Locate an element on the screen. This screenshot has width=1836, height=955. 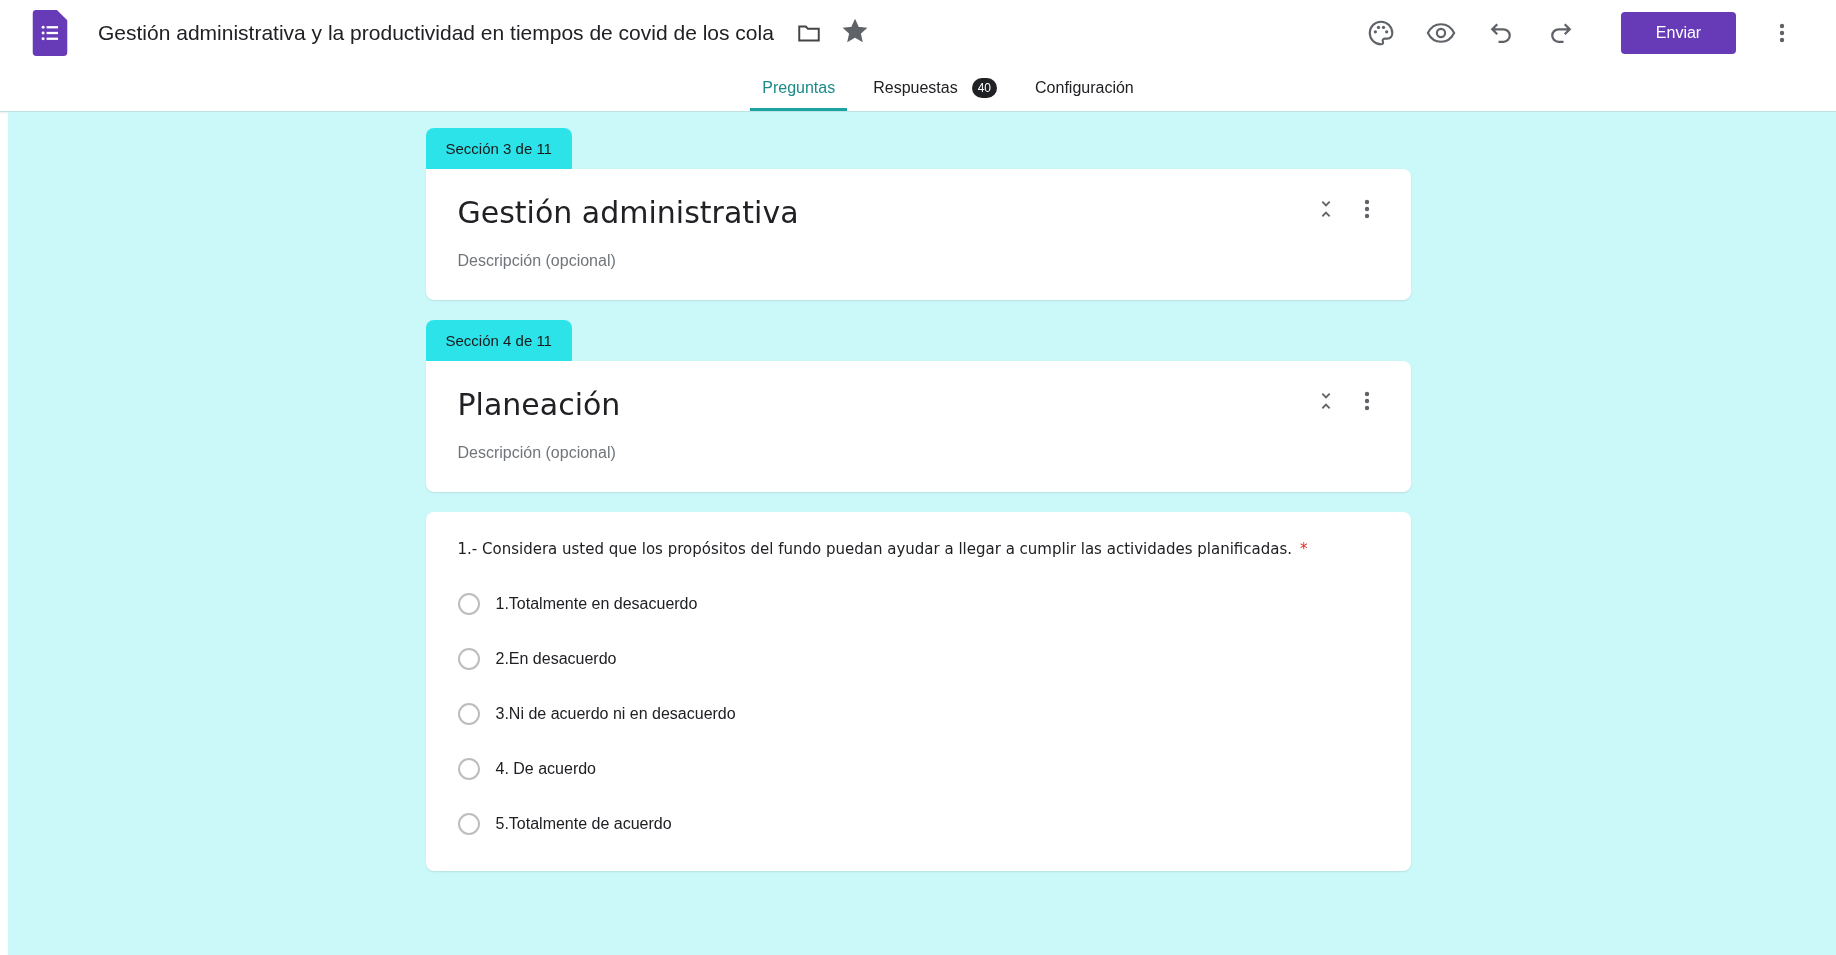
required-mark: * is located at coordinates (1304, 549).